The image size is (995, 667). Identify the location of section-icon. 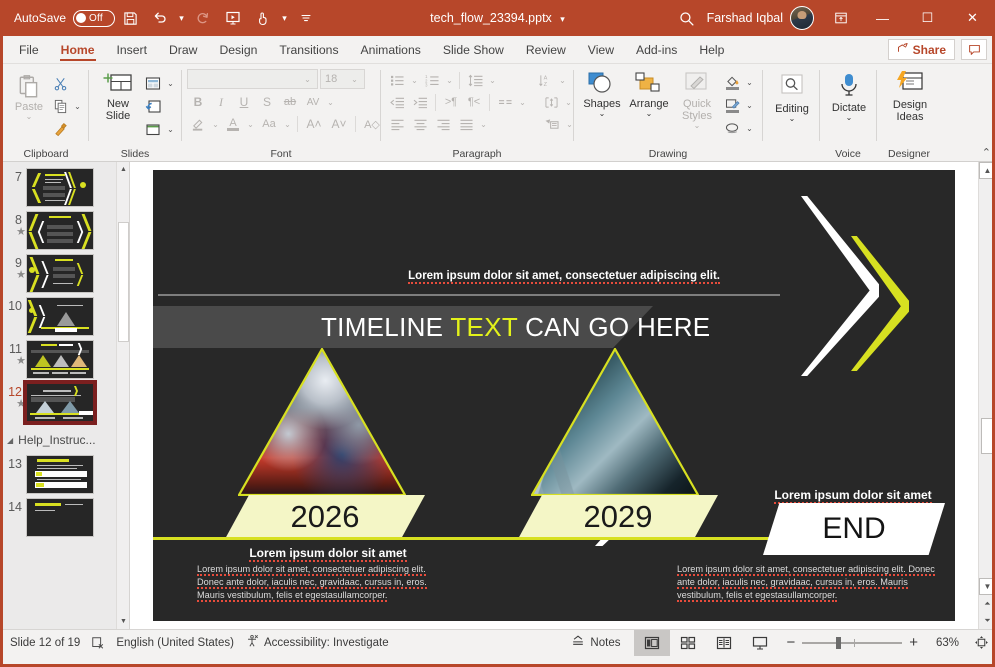
(153, 129).